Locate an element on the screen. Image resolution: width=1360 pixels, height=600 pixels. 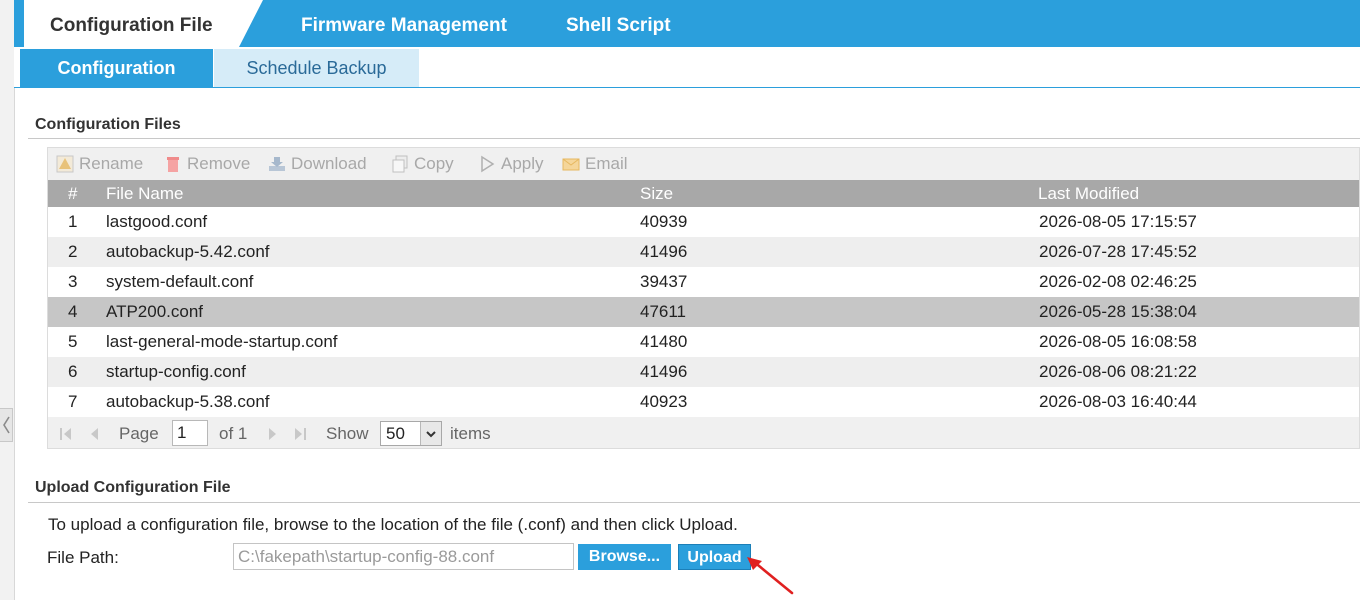
cell-size: 40923 is located at coordinates (664, 401).